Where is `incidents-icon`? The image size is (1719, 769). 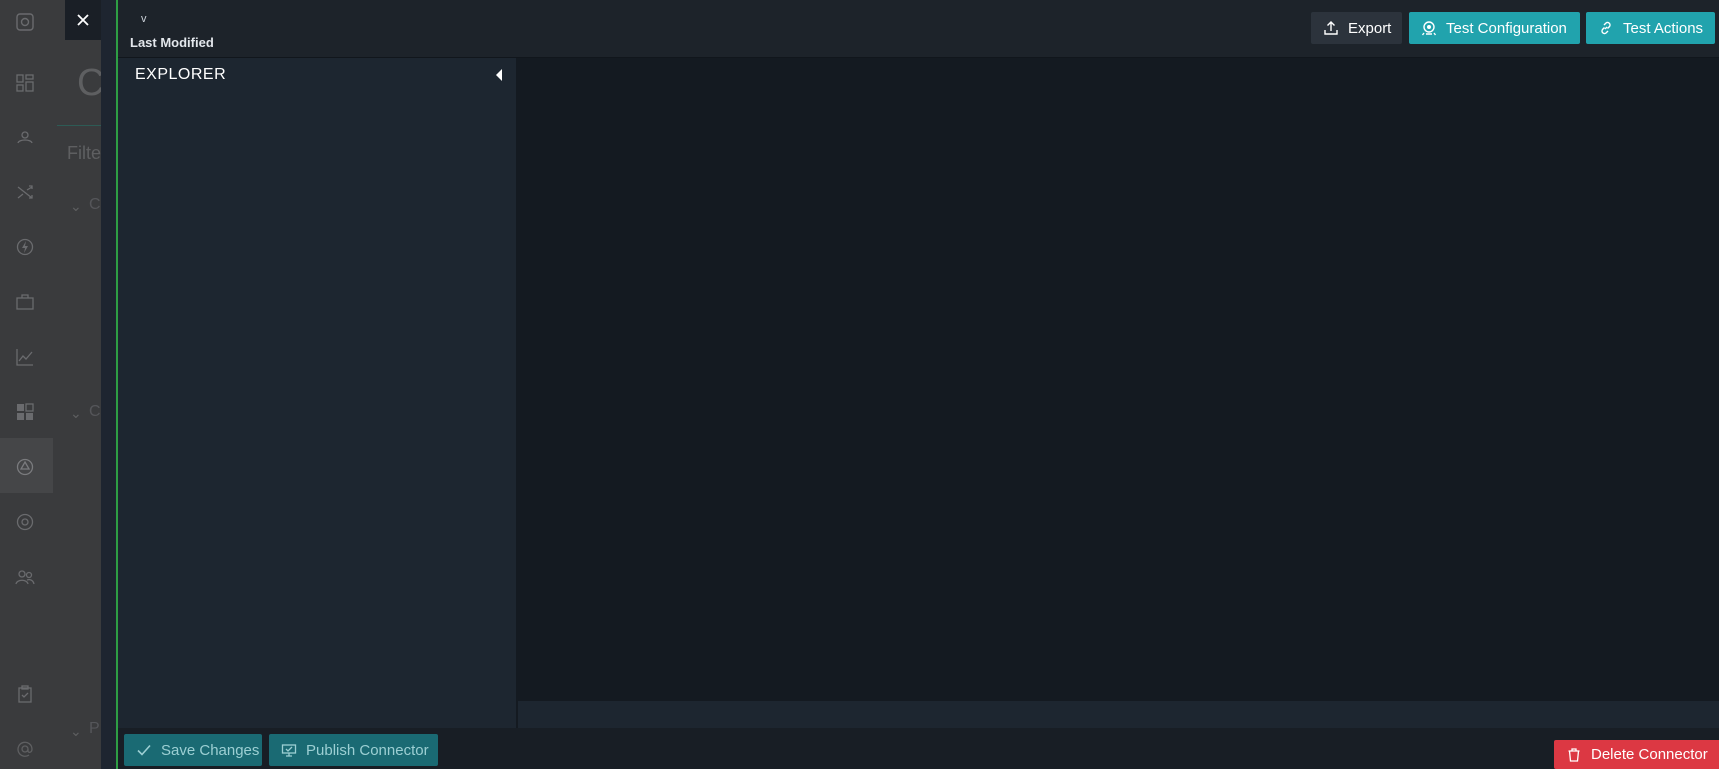
incidents-icon is located at coordinates (25, 137).